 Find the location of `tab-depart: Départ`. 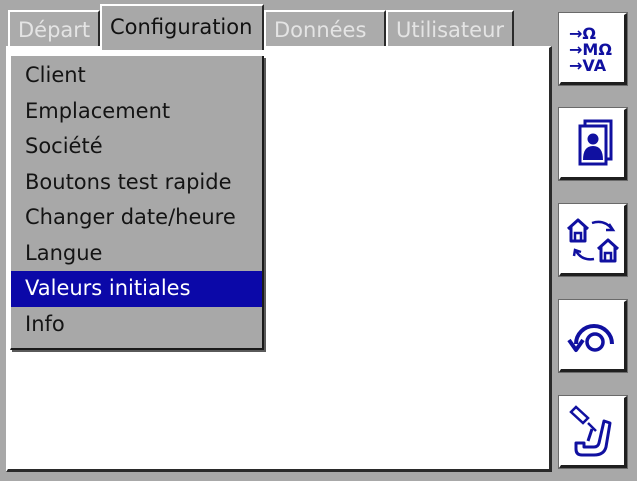

tab-depart: Départ is located at coordinates (54, 28).